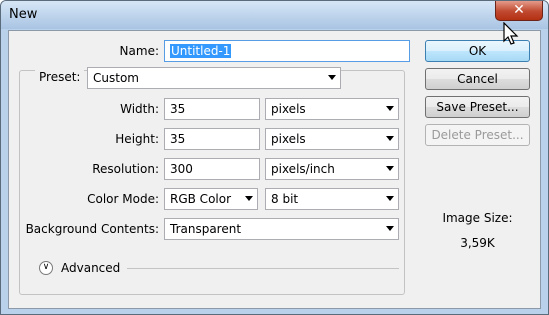 This screenshot has height=315, width=549. I want to click on resolution-unit-select: pixels/inch, so click(332, 169).